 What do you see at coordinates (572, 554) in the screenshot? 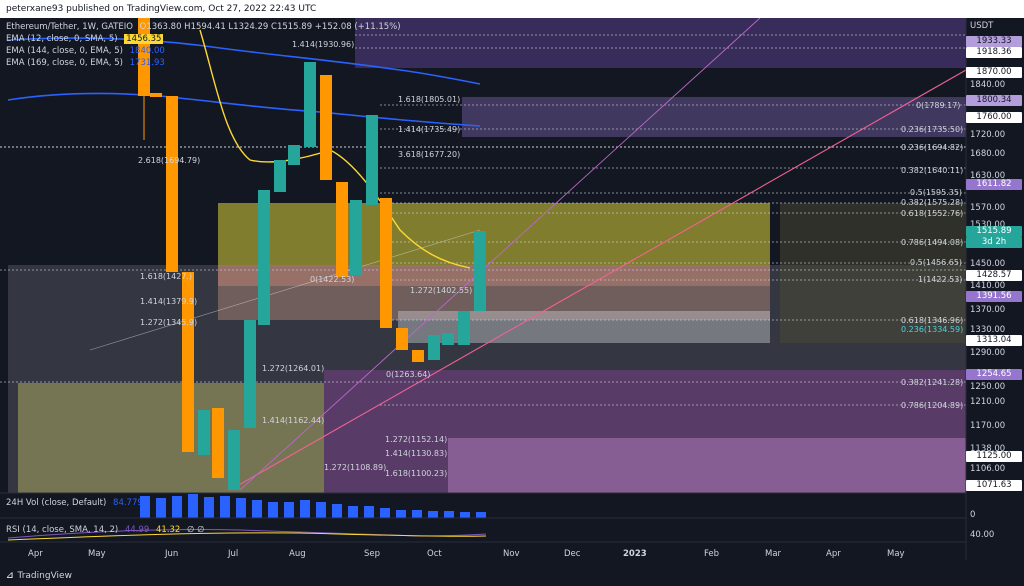
I see `time-tick: Dec` at bounding box center [572, 554].